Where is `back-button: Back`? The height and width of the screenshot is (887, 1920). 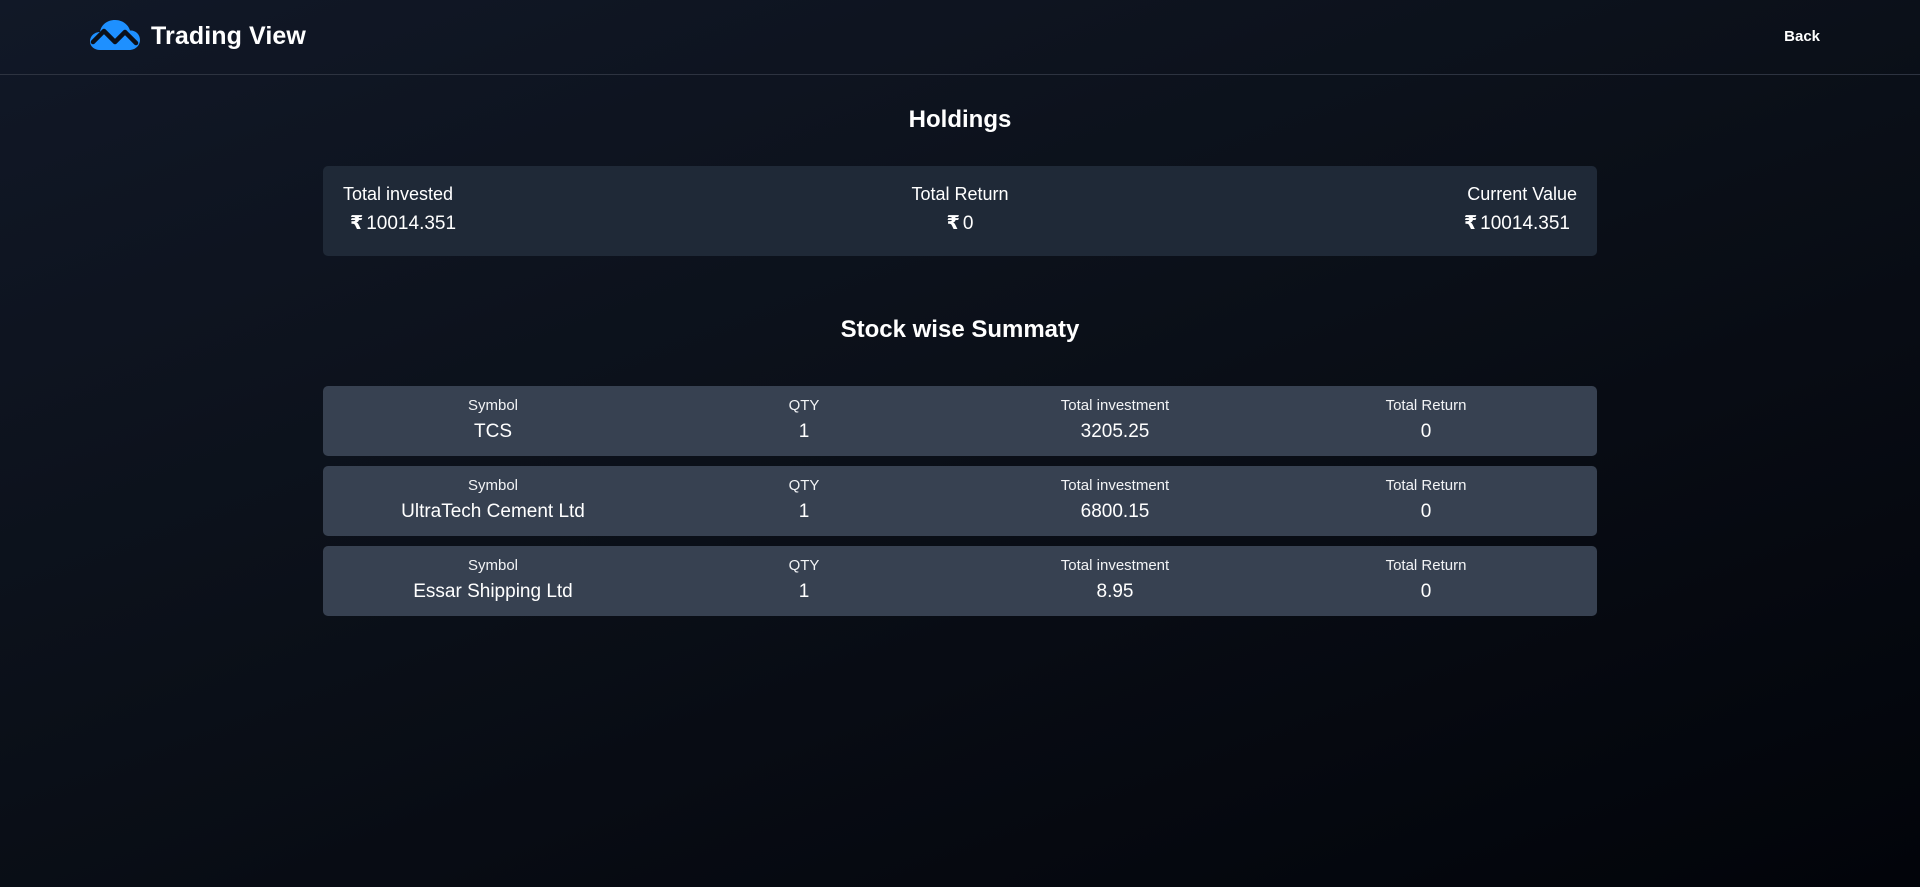
back-button: Back is located at coordinates (1802, 36).